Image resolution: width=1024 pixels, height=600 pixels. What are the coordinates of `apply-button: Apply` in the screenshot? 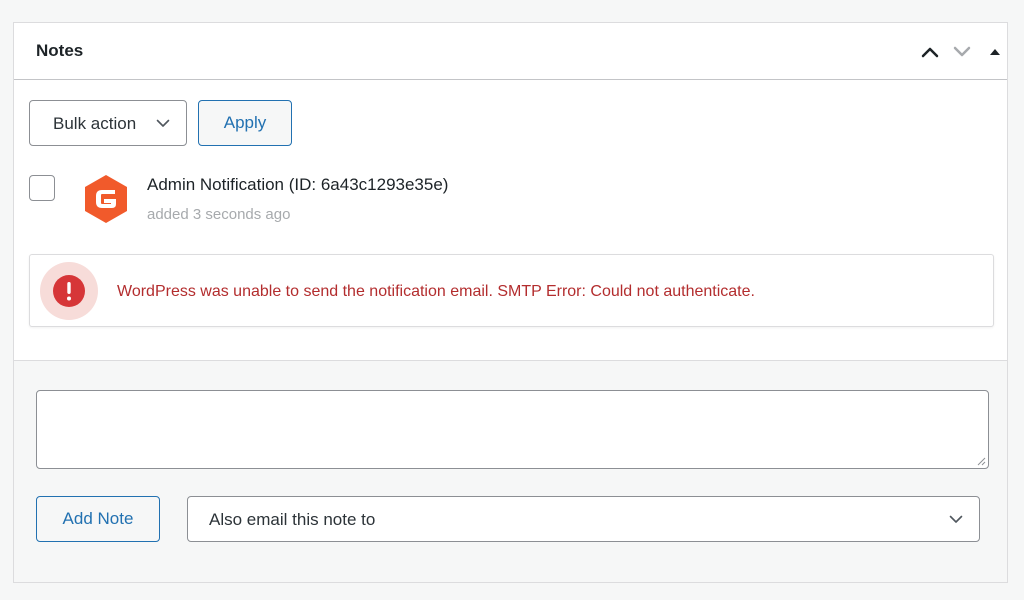 It's located at (245, 123).